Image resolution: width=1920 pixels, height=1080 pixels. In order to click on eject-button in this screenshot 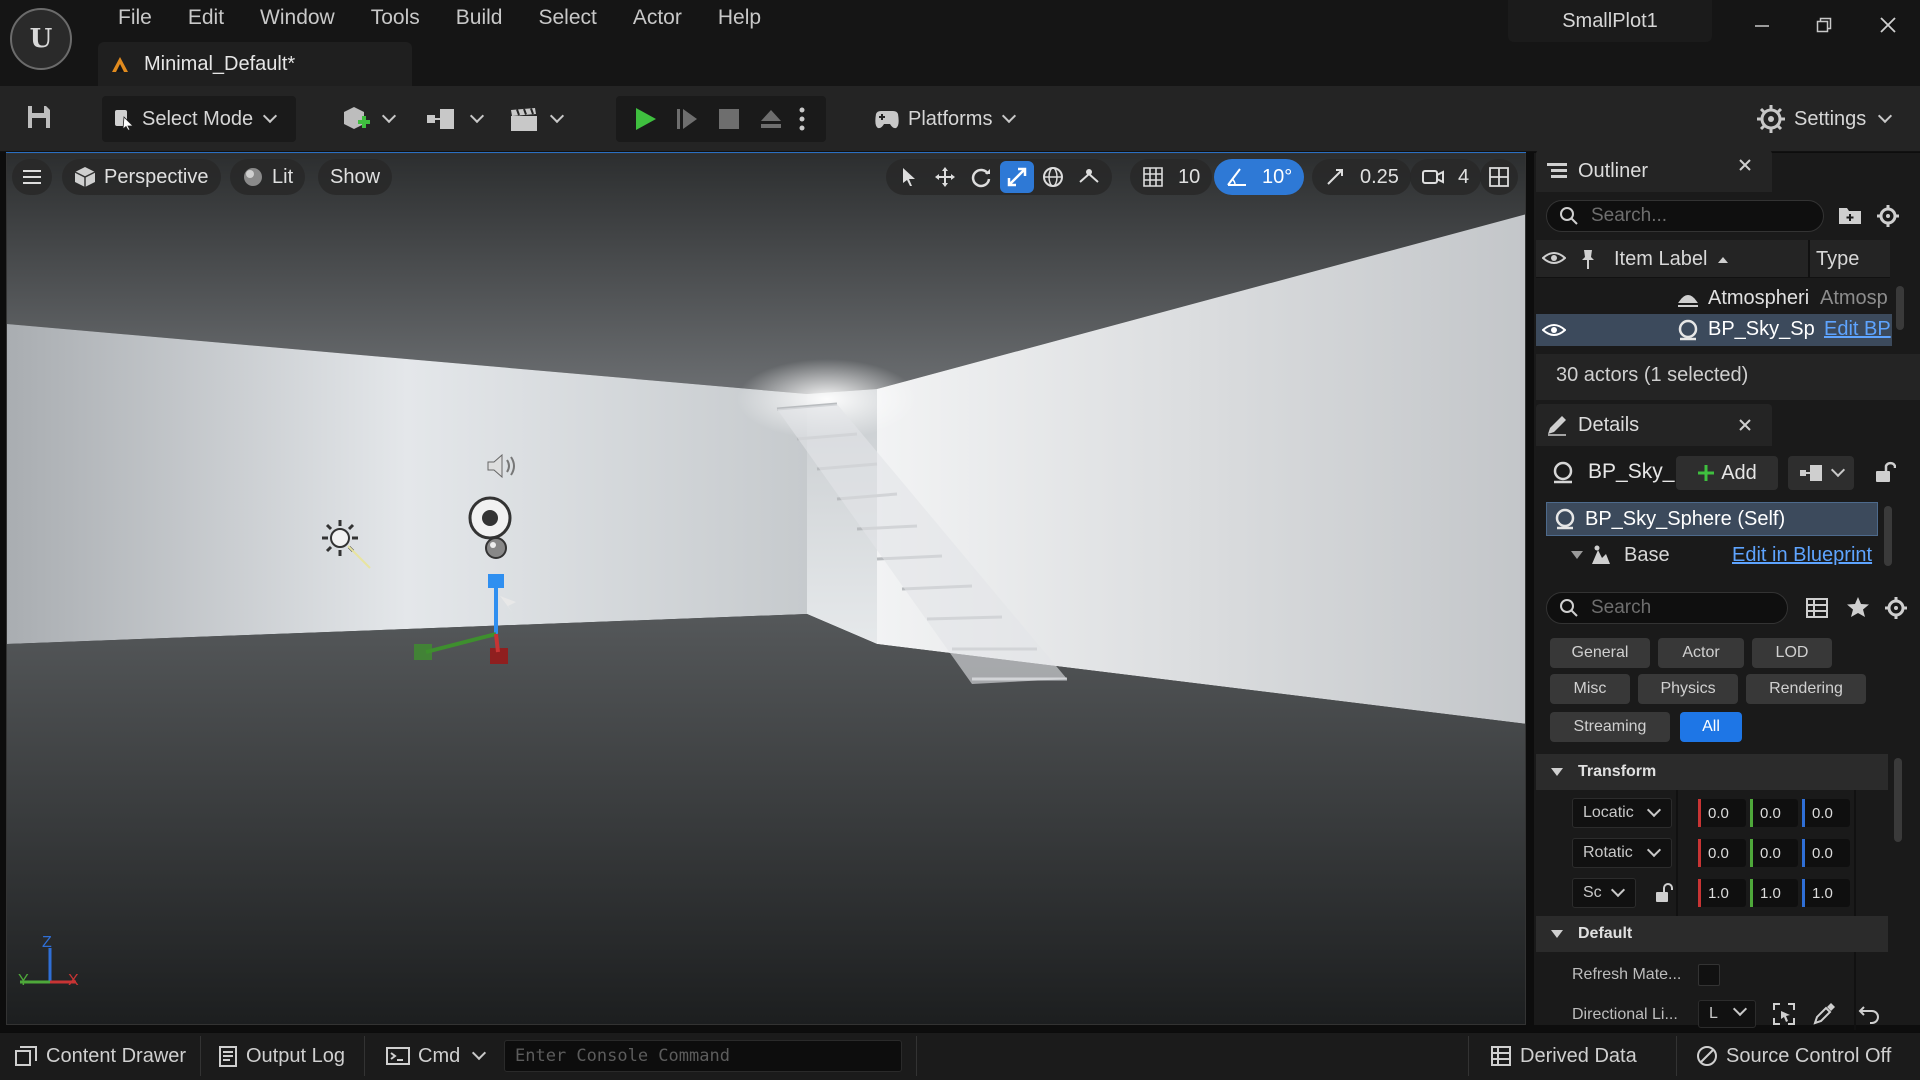, I will do `click(771, 119)`.